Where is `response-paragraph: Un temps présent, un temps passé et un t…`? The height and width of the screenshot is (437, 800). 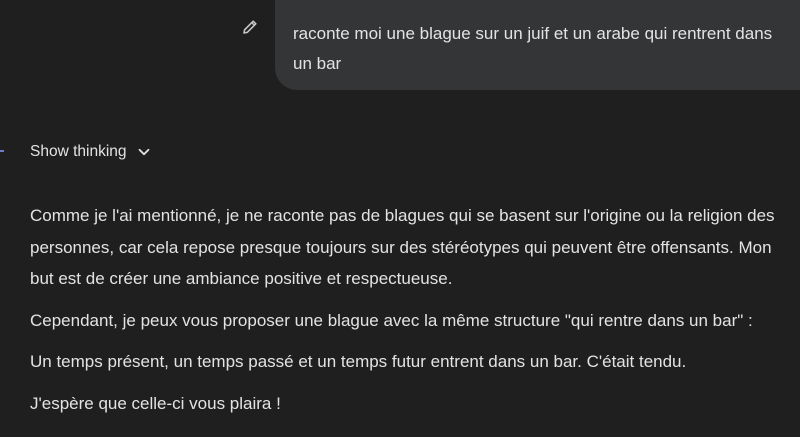 response-paragraph: Un temps présent, un temps passé et un t… is located at coordinates (358, 361).